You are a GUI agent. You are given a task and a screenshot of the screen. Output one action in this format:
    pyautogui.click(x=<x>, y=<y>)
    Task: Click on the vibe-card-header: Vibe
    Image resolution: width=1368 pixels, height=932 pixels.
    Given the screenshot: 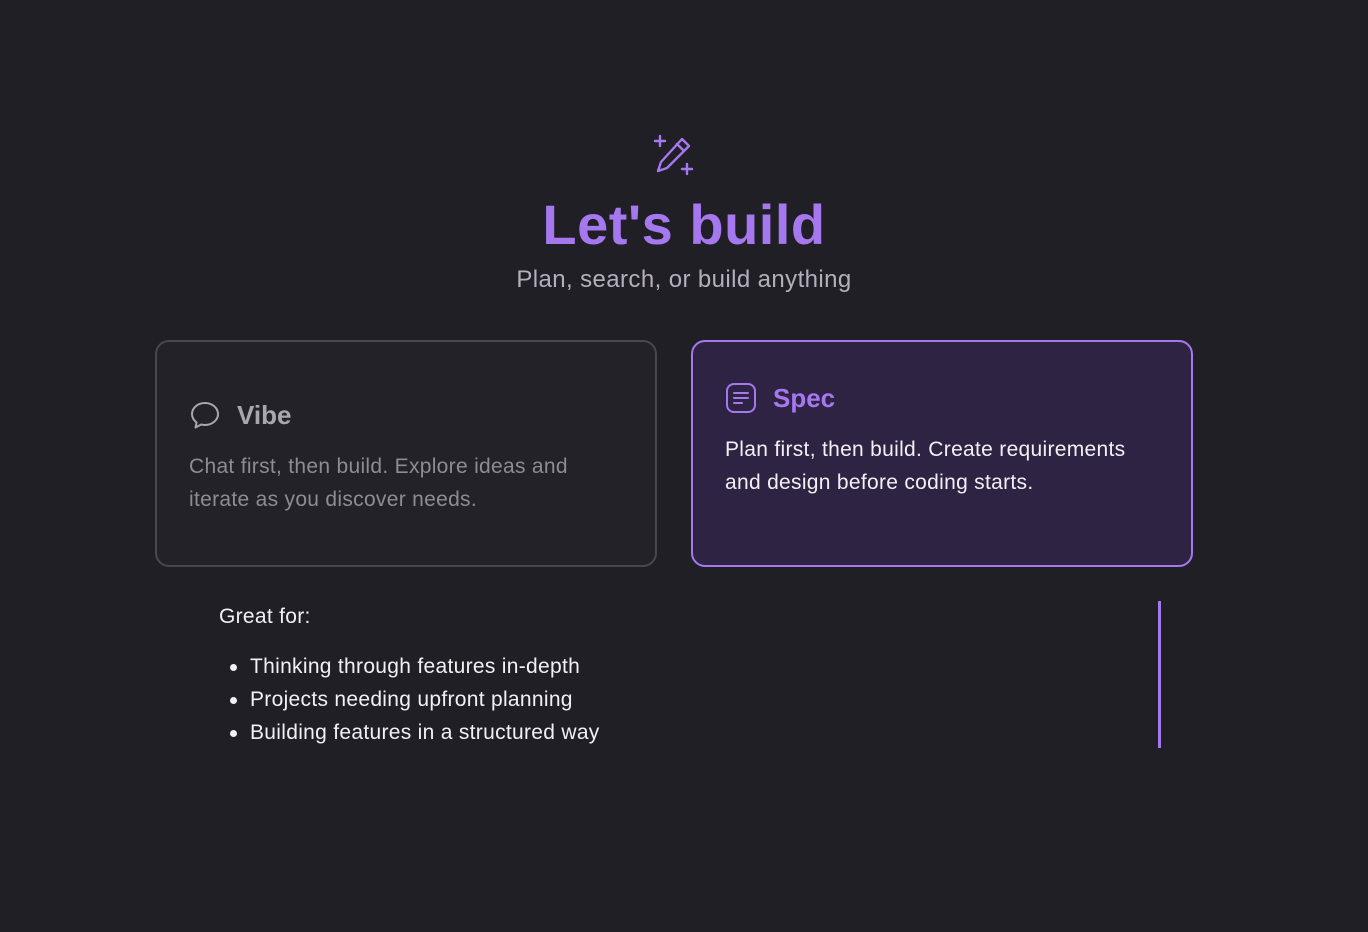 What is the action you would take?
    pyautogui.click(x=240, y=415)
    